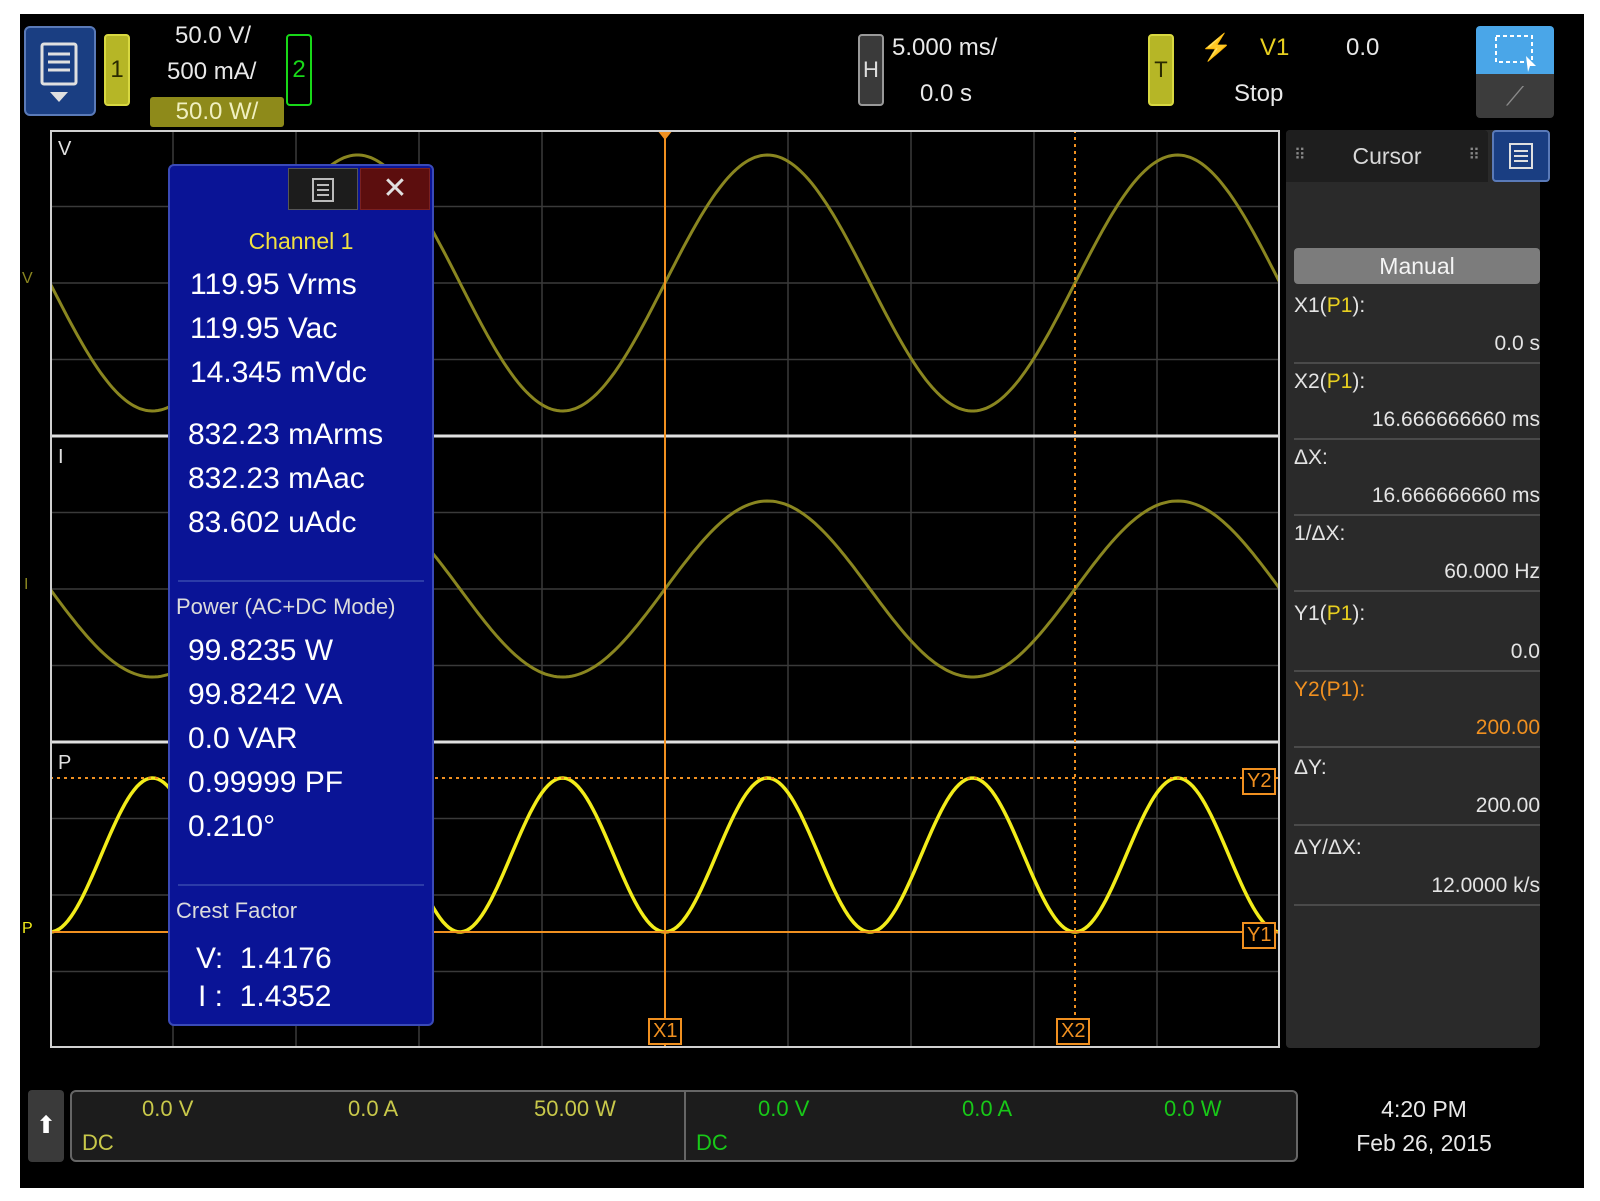 The image size is (1600, 1201). Describe the element at coordinates (27, 279) in the screenshot. I see `voltage-ground-marker: V` at that location.